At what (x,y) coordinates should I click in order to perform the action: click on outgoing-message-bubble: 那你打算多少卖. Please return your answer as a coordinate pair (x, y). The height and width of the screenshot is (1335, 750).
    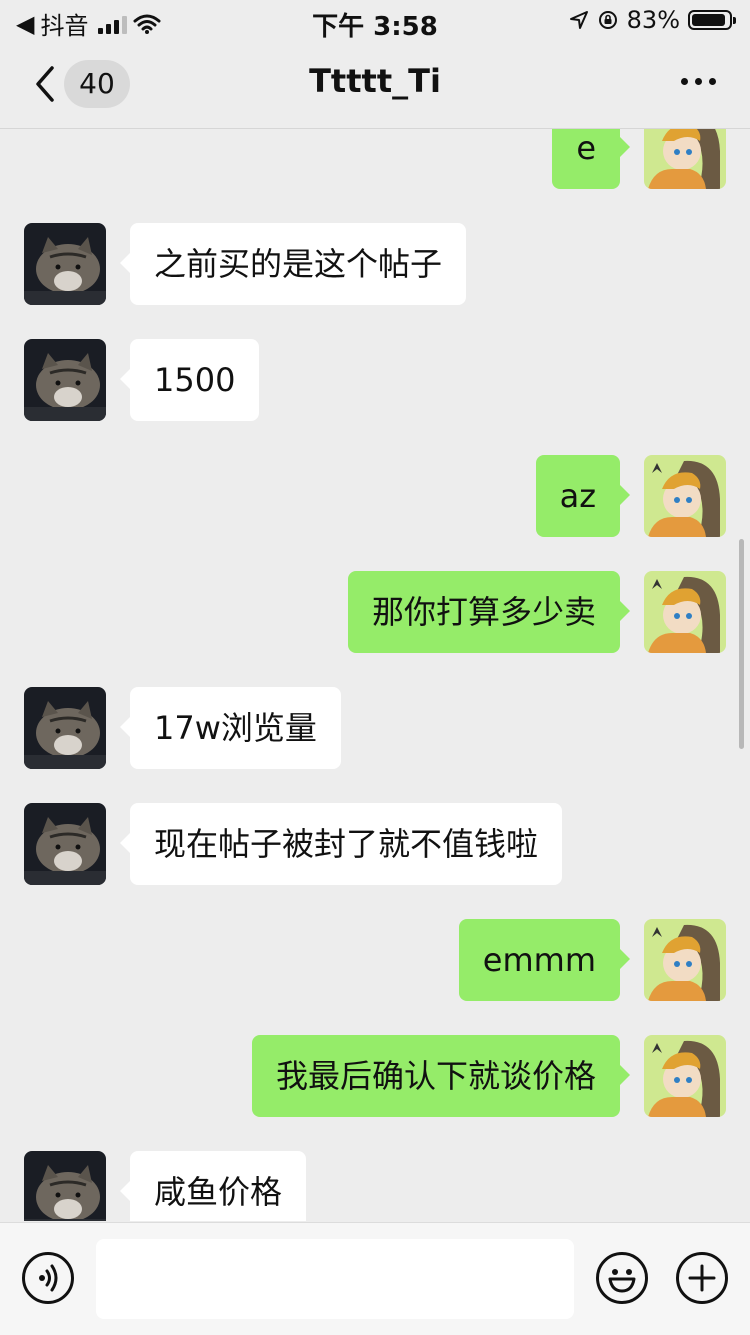
    Looking at the image, I should click on (489, 612).